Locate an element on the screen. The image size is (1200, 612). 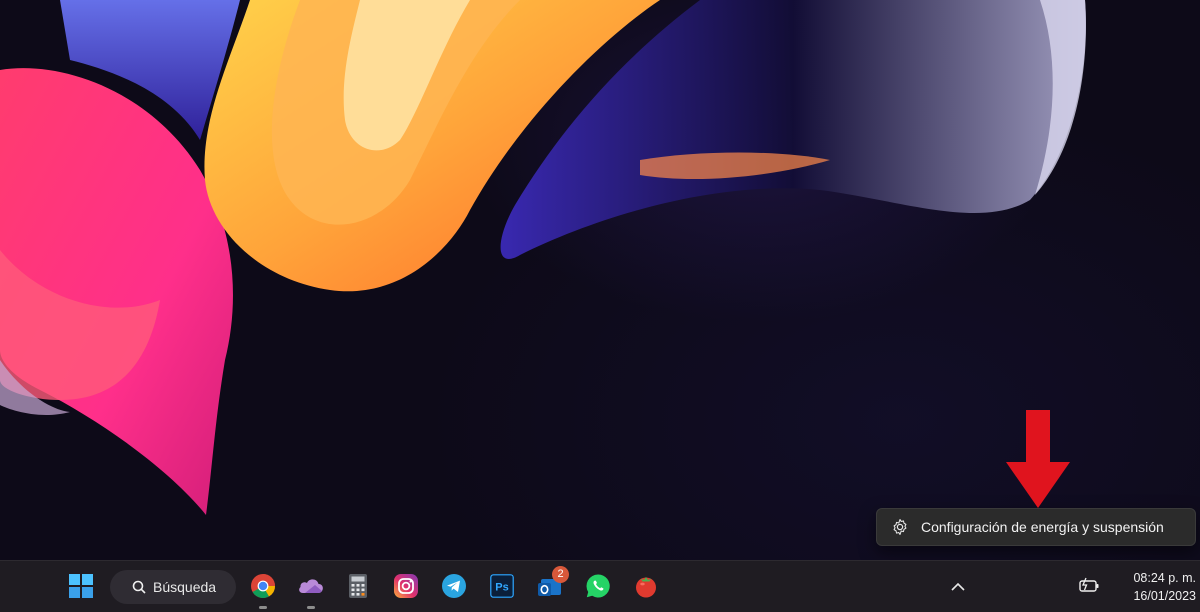
whatsapp-icon is located at coordinates (598, 586).